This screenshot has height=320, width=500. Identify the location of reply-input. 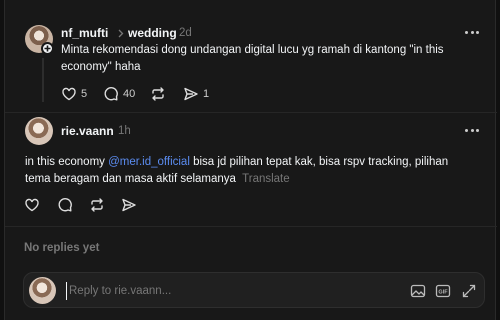
(216, 291).